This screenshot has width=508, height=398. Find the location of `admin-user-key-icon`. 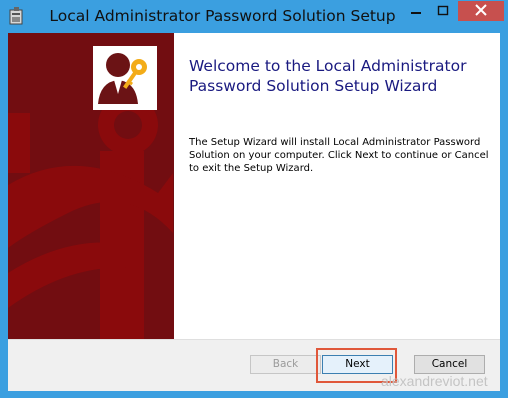

admin-user-key-icon is located at coordinates (122, 78).